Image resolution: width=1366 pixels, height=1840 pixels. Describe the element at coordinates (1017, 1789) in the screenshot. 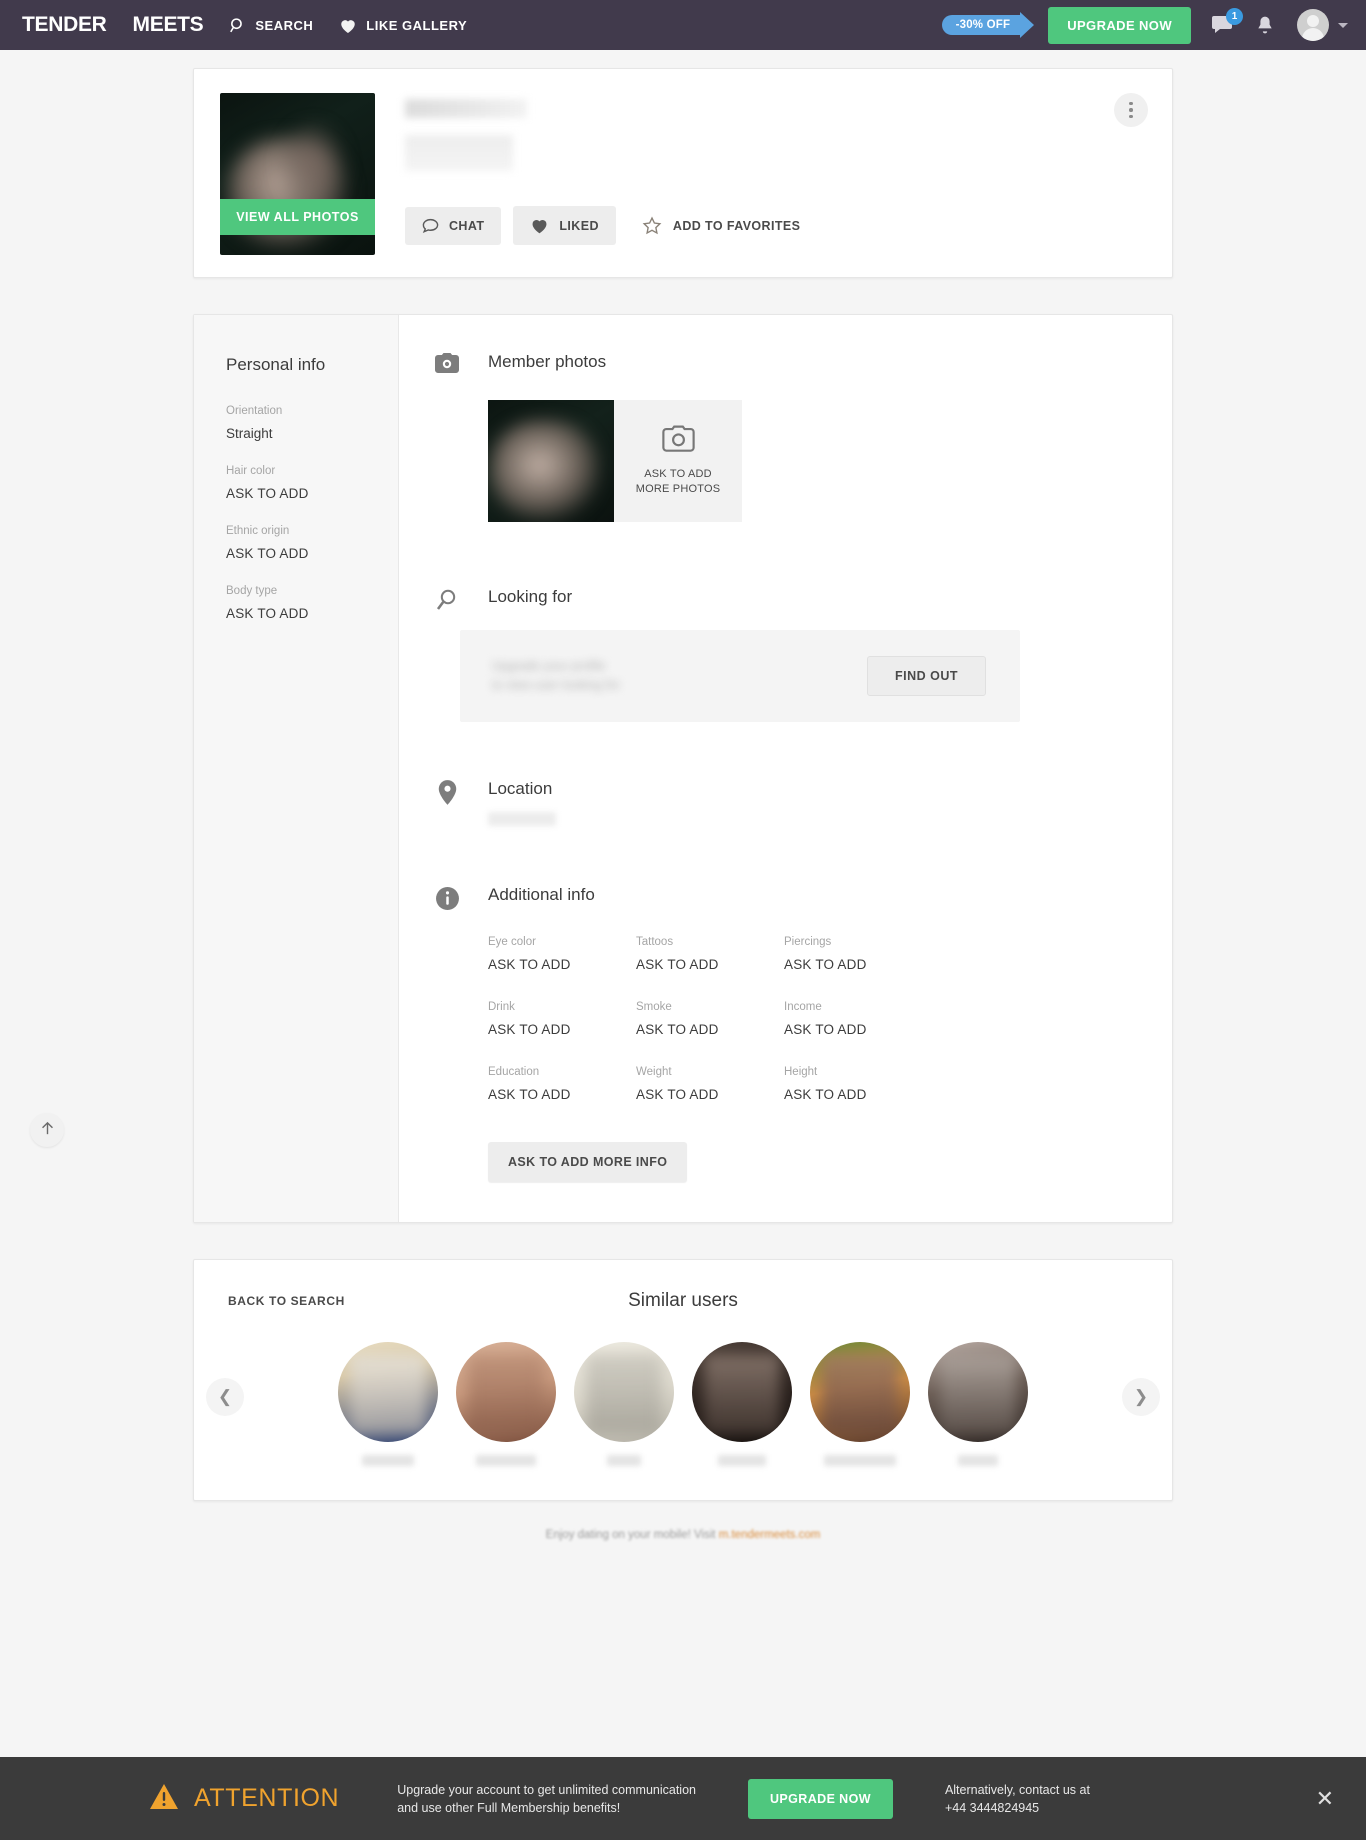

I see `banner-contact-line1: Alternatively, contact us at` at that location.